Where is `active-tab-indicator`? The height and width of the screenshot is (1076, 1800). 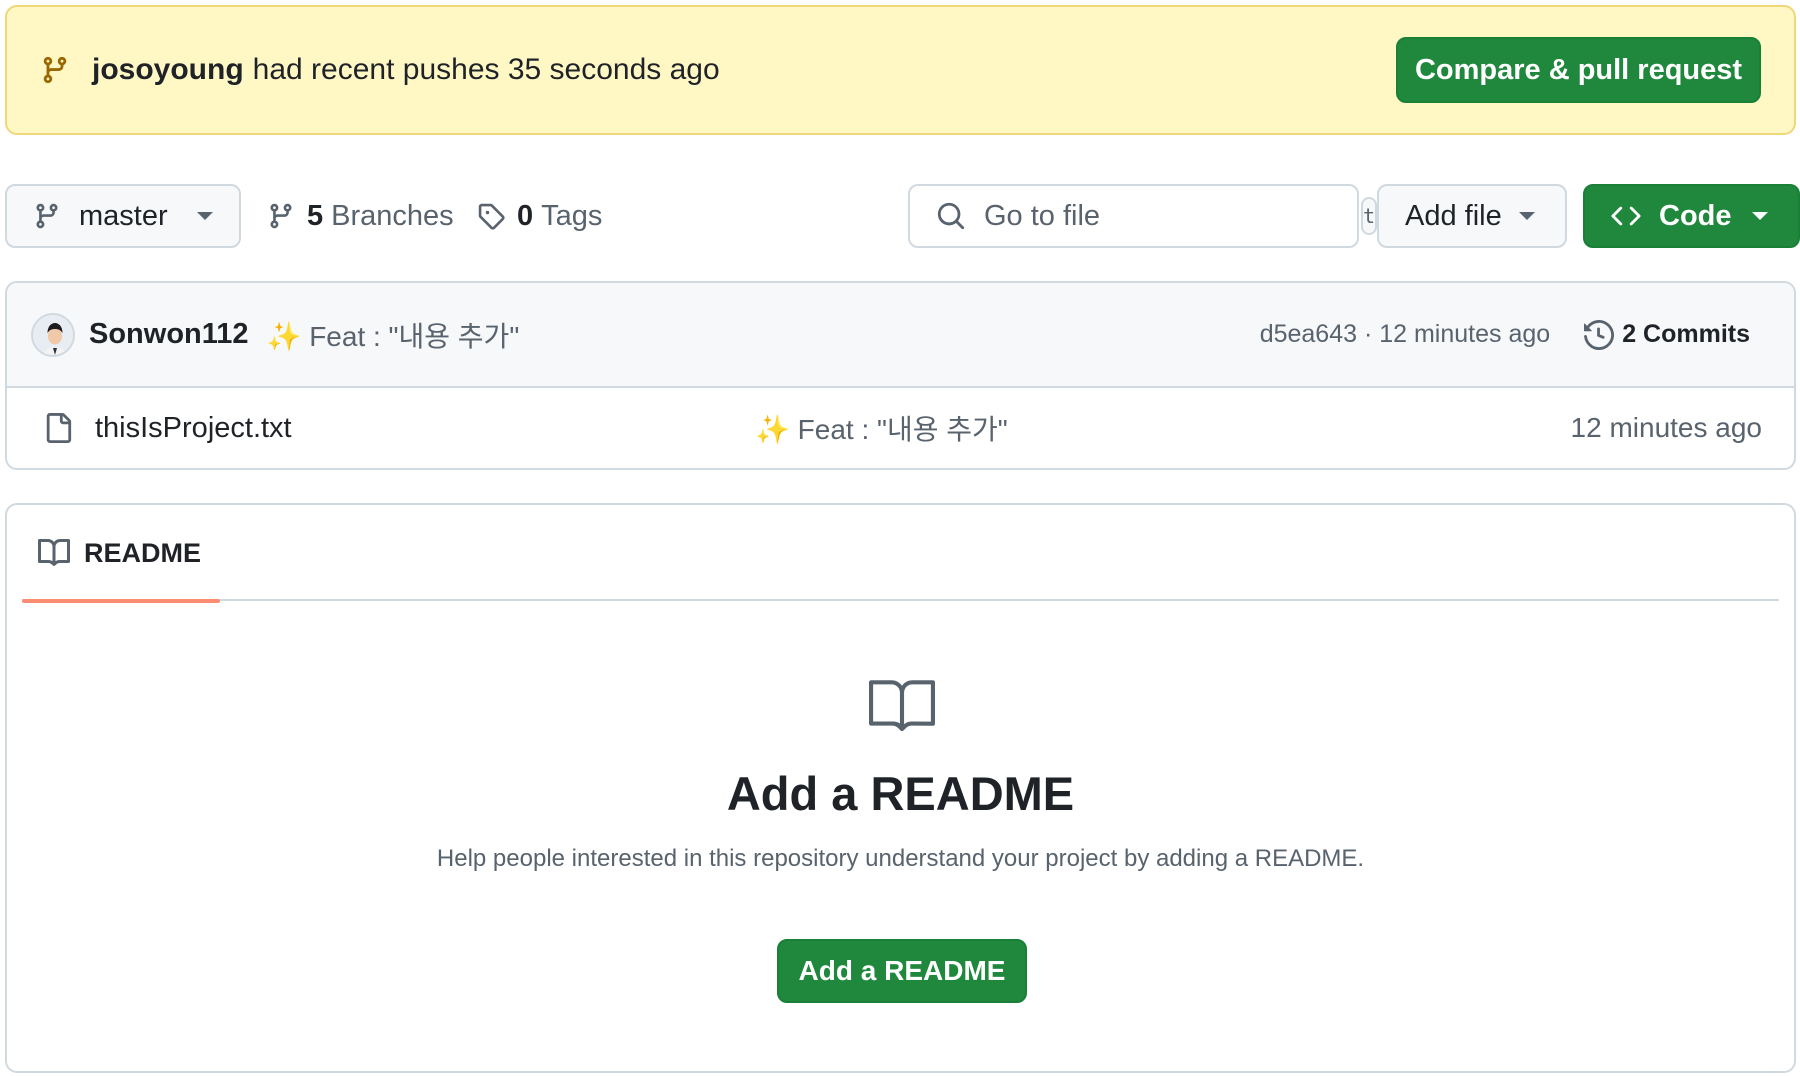
active-tab-indicator is located at coordinates (121, 601).